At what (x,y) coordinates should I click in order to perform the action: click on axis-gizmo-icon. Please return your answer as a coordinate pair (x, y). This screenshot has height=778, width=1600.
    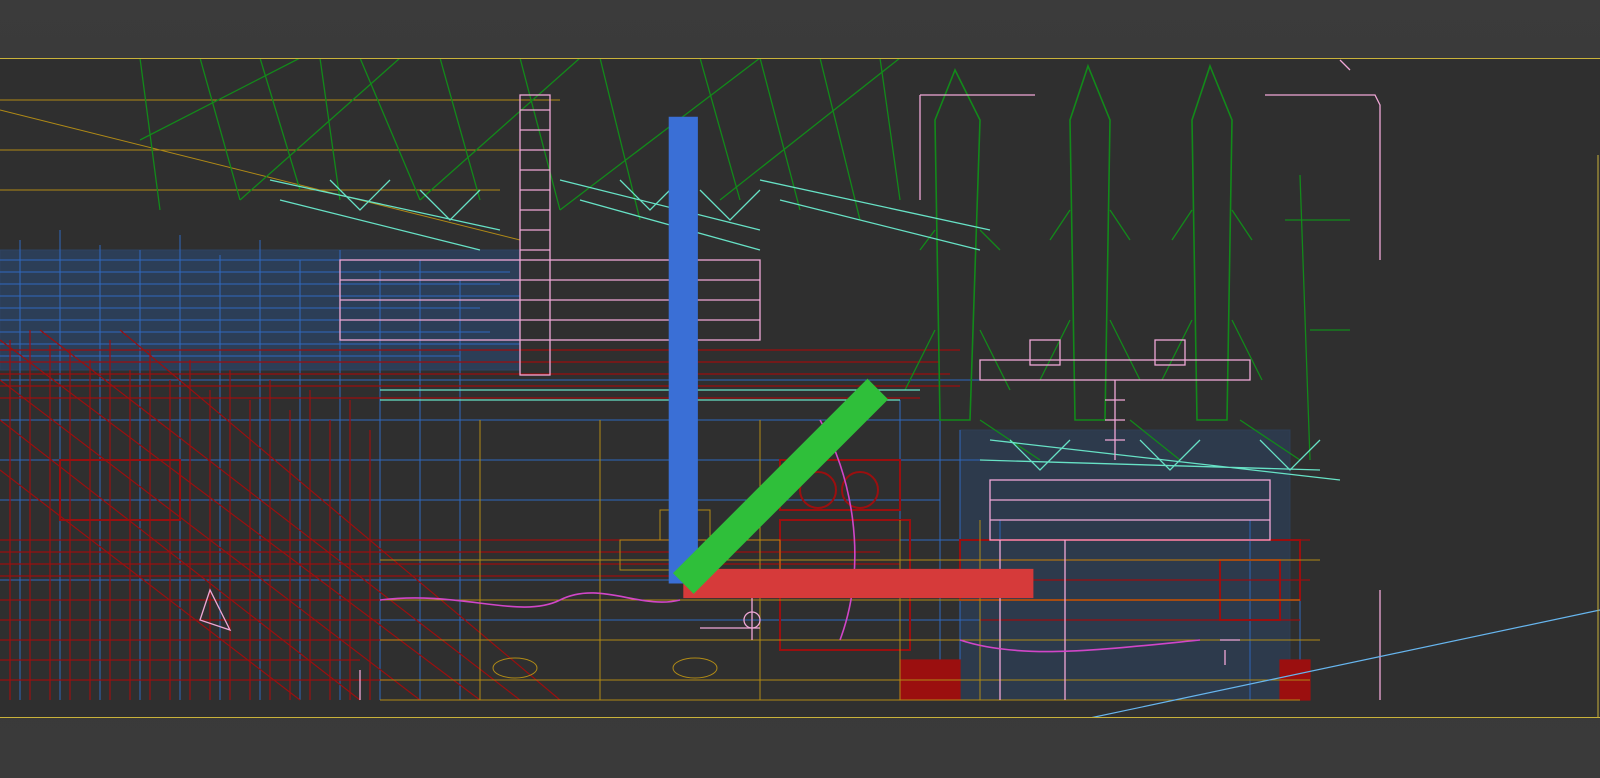
    Looking at the image, I should click on (851, 357).